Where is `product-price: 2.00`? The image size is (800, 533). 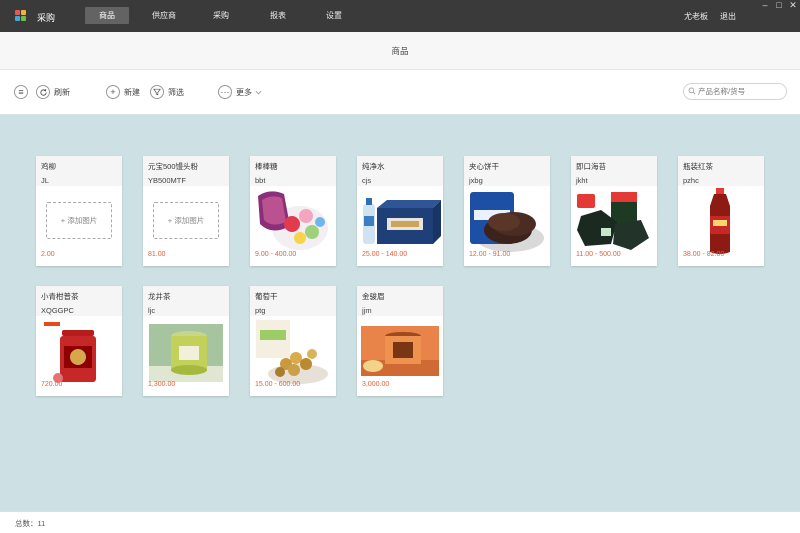 product-price: 2.00 is located at coordinates (48, 254).